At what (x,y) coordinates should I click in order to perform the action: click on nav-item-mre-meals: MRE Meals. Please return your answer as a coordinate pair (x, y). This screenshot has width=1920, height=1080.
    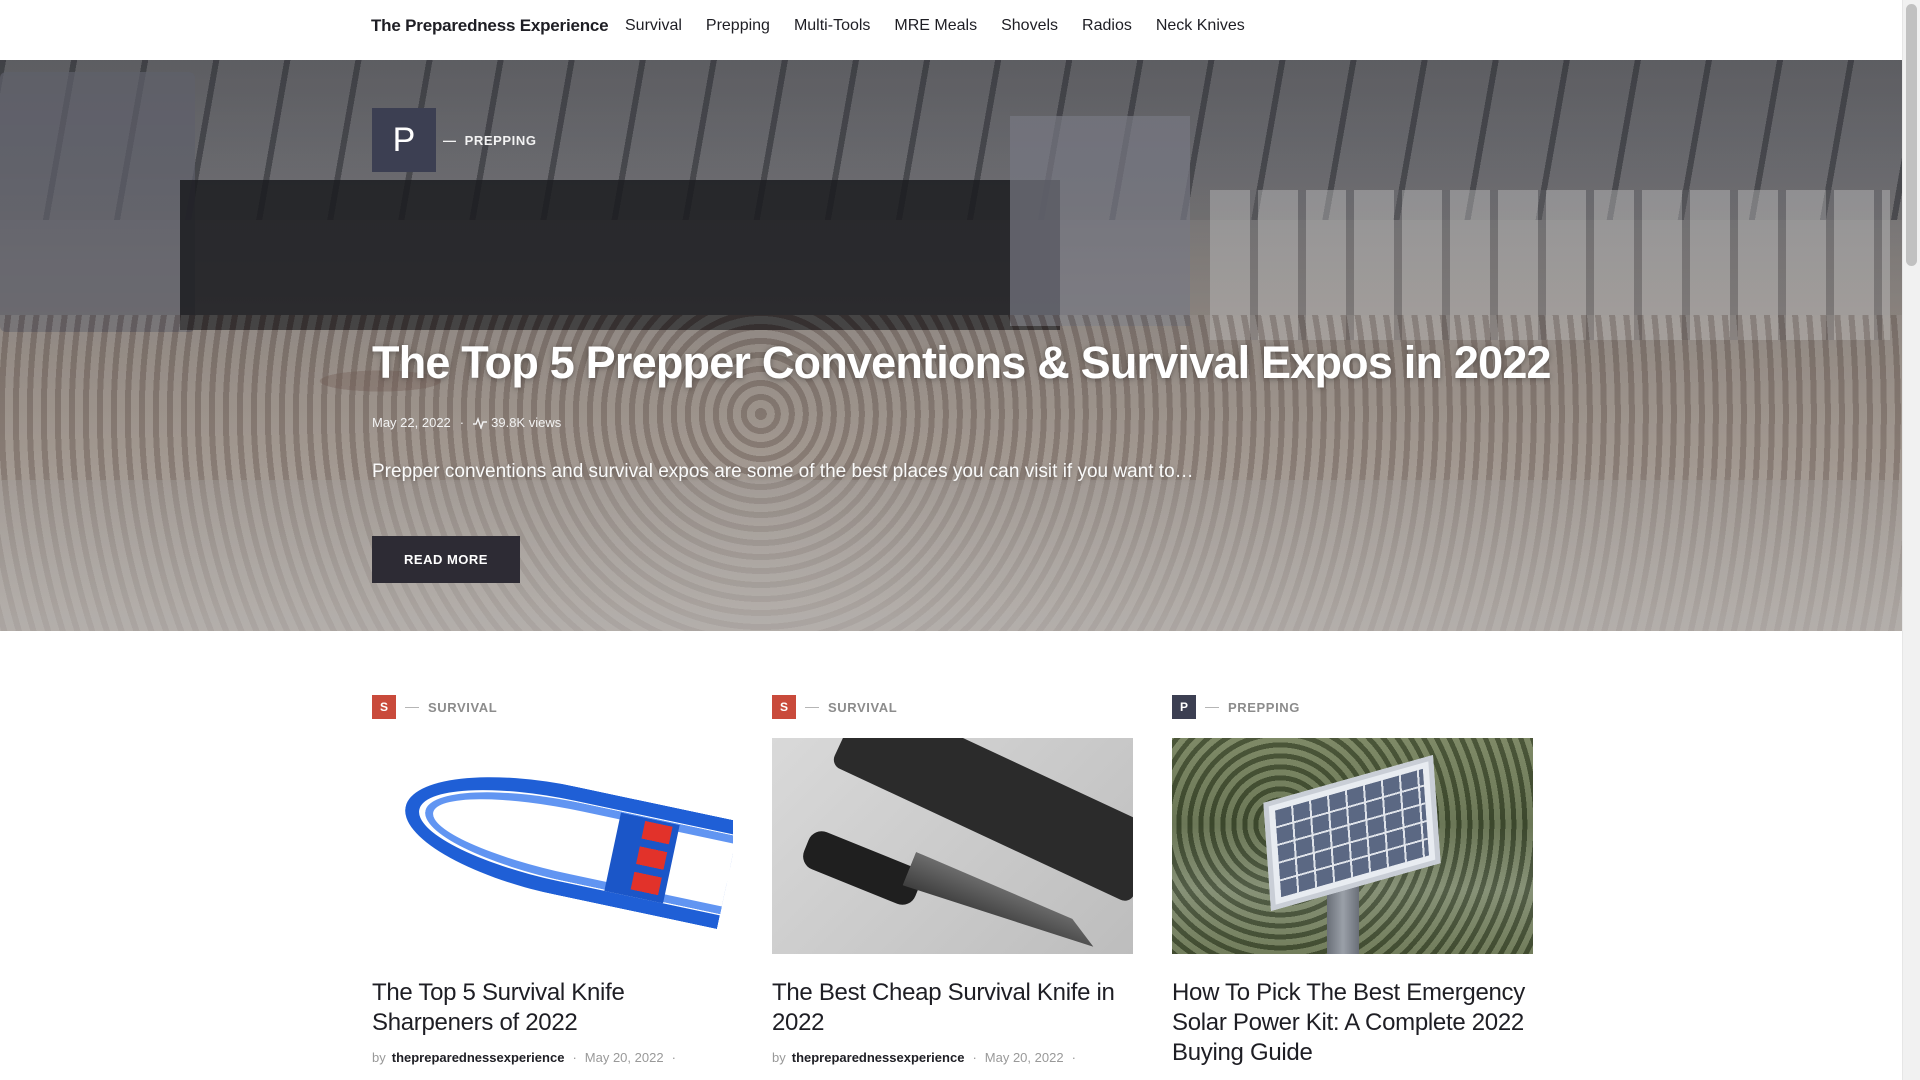
    Looking at the image, I should click on (935, 26).